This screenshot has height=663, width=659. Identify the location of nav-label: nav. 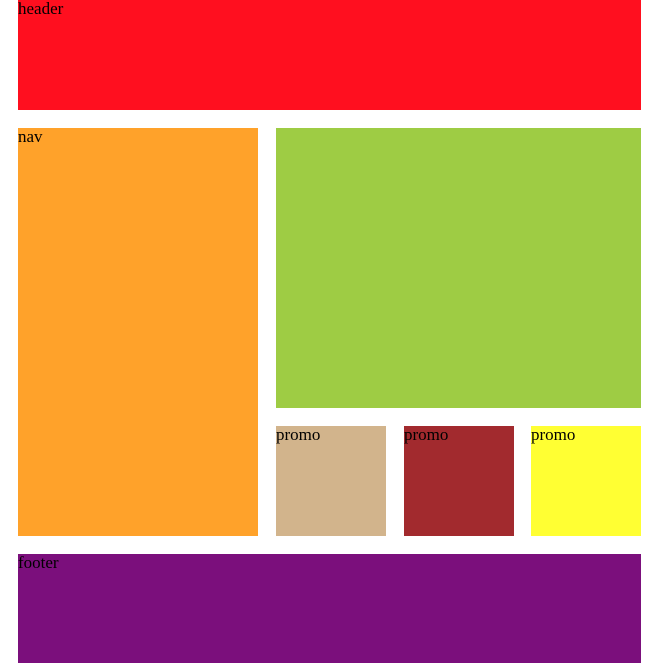
(30, 136).